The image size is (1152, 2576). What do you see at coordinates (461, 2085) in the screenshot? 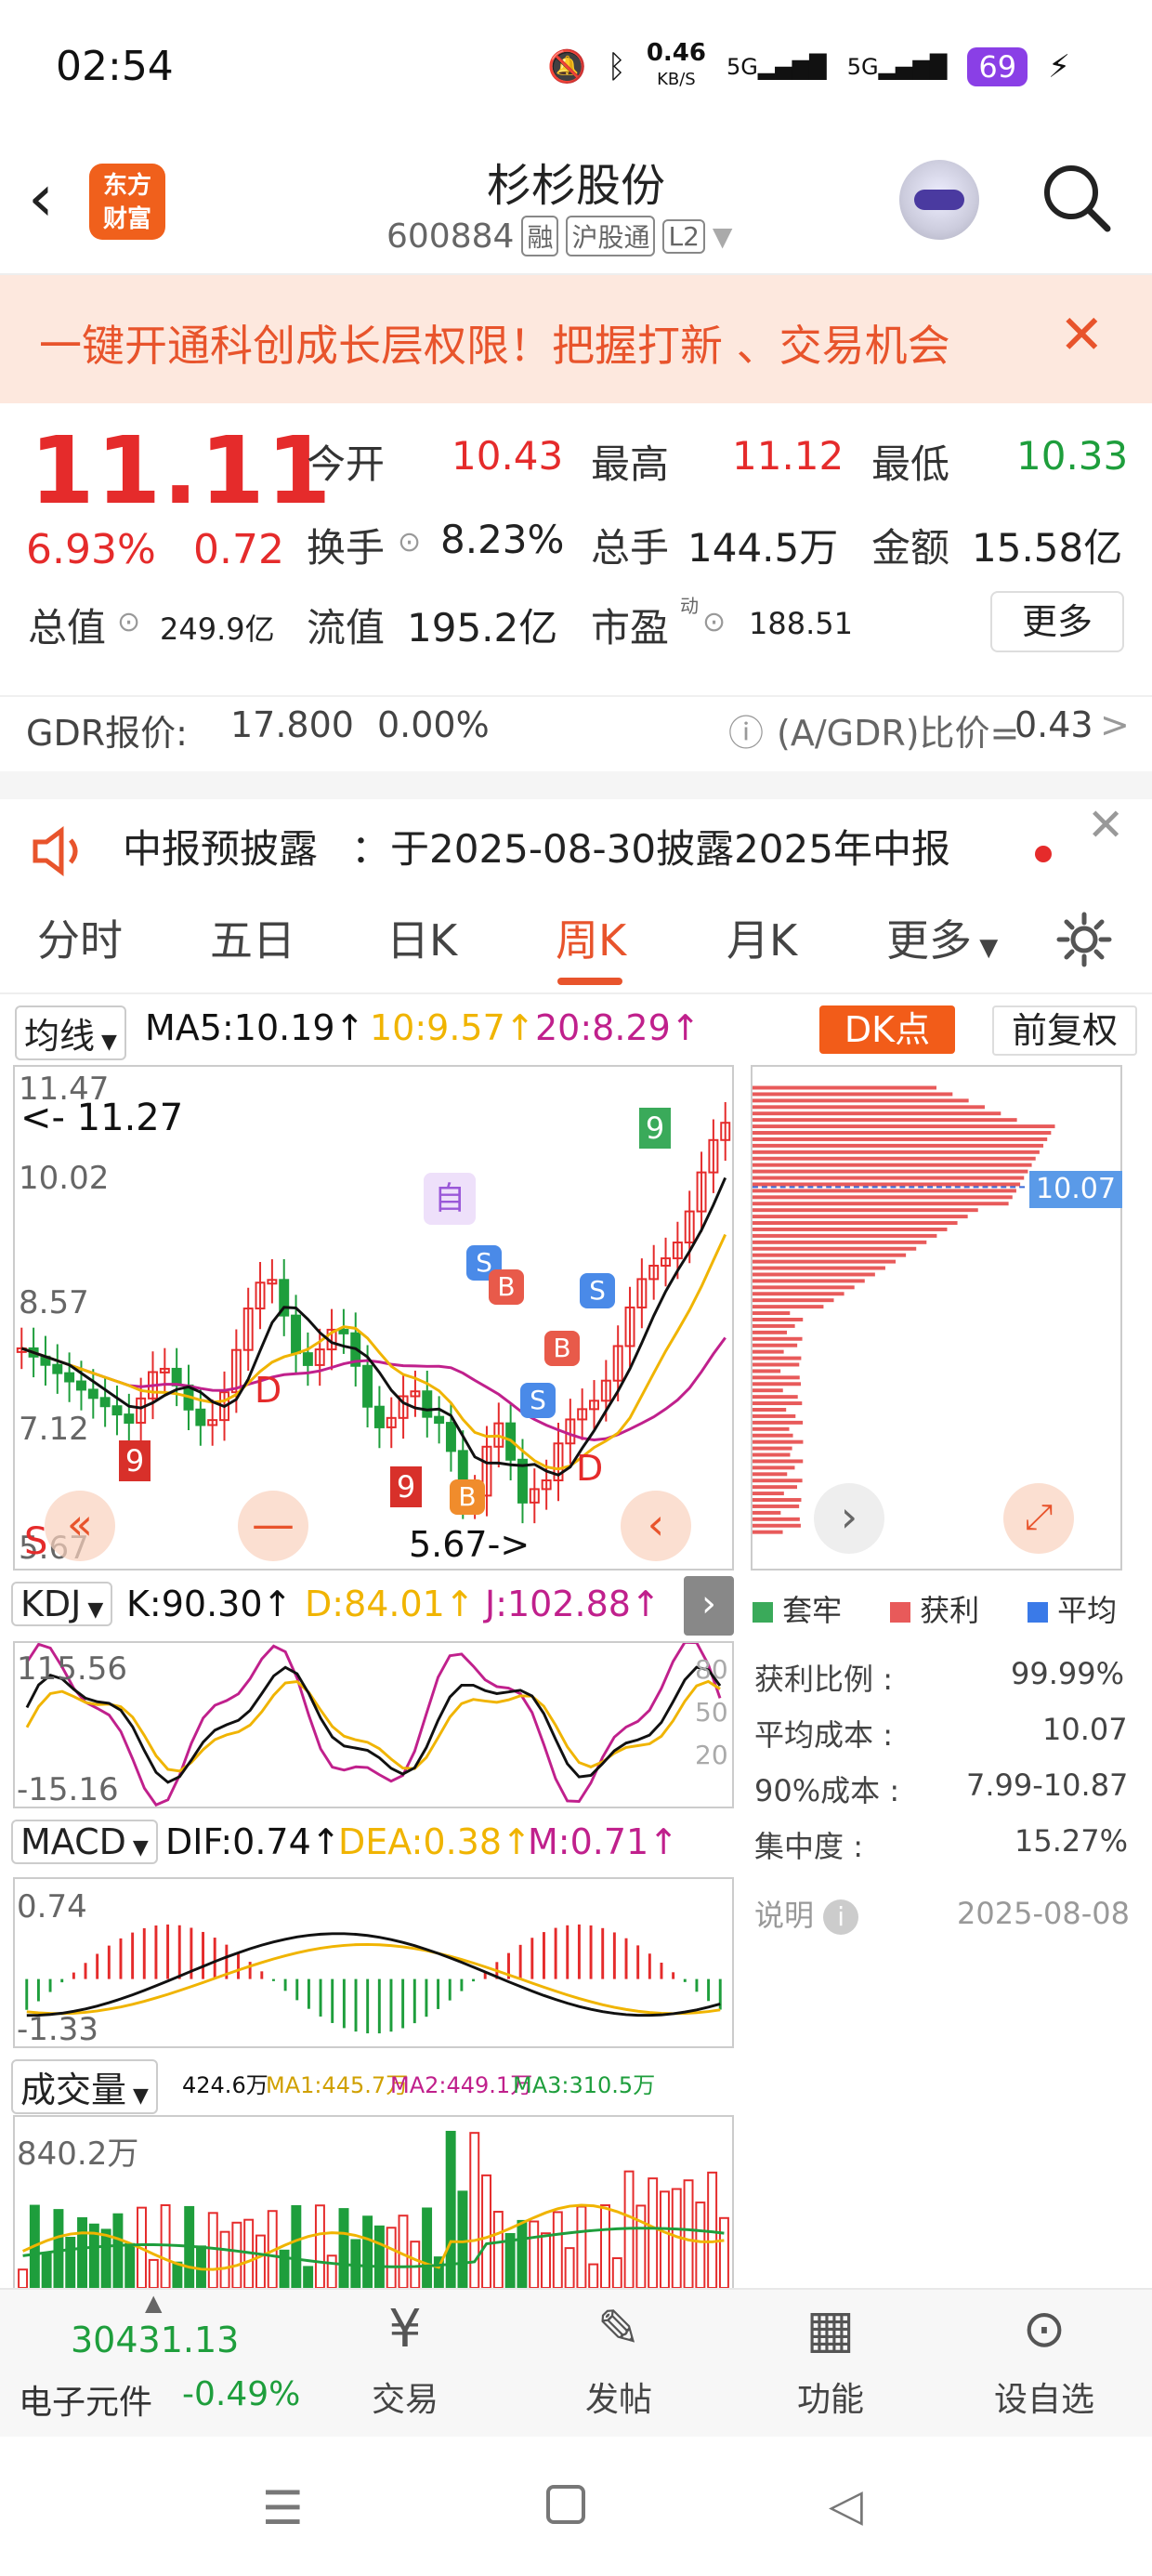
I see `volume-ma2: MA2:449.1万` at bounding box center [461, 2085].